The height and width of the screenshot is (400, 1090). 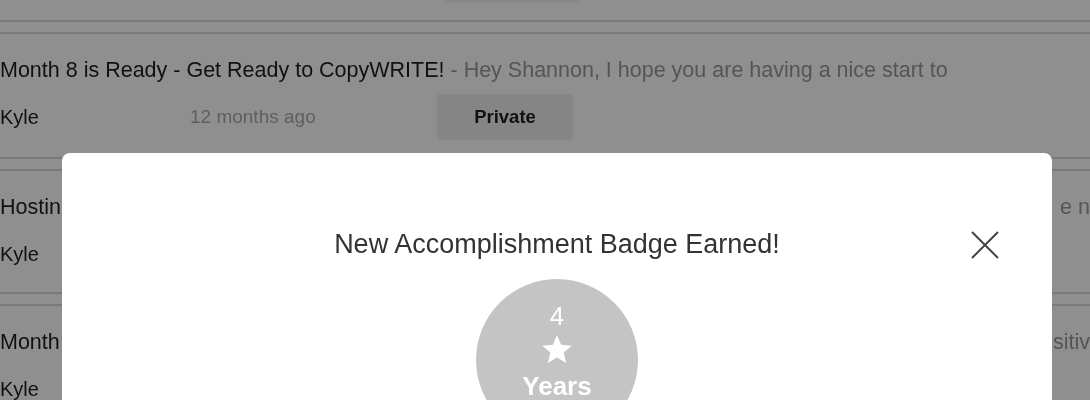 I want to click on close-icon, so click(x=985, y=244).